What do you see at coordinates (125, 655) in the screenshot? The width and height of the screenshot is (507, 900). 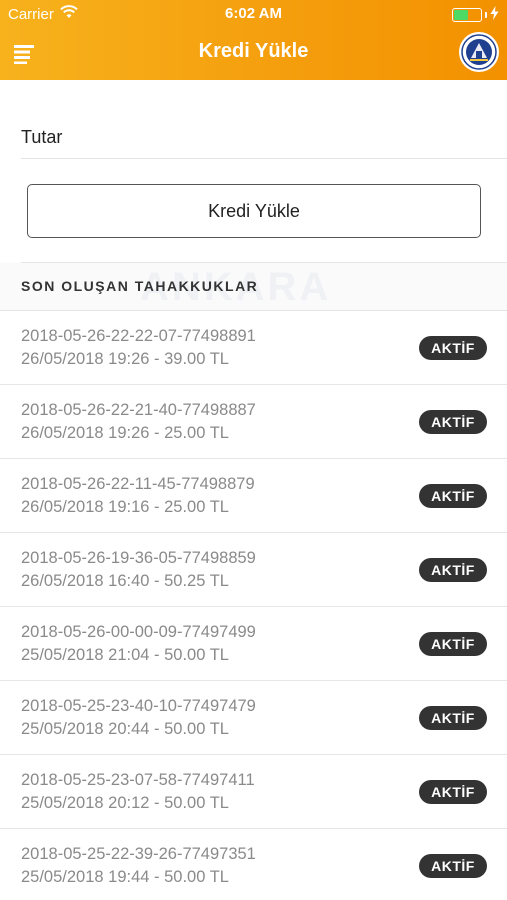 I see `item-detail: 25/05/2018 21:04 - 50.00 TL` at bounding box center [125, 655].